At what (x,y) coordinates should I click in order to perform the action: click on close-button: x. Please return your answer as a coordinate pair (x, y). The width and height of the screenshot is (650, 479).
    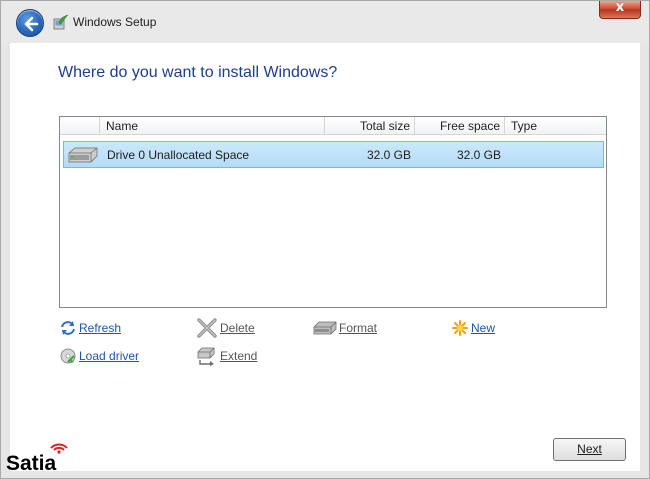
    Looking at the image, I should click on (620, 9).